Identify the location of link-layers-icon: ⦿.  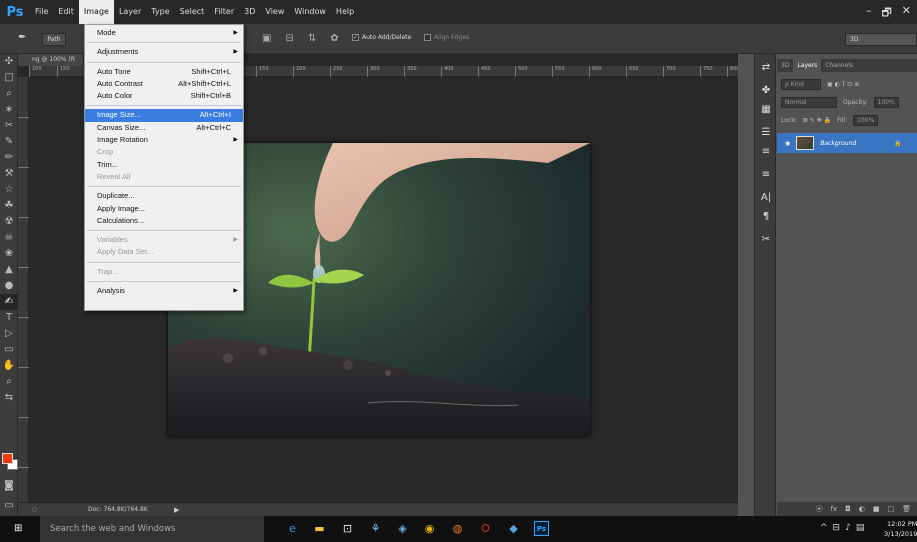
(819, 509).